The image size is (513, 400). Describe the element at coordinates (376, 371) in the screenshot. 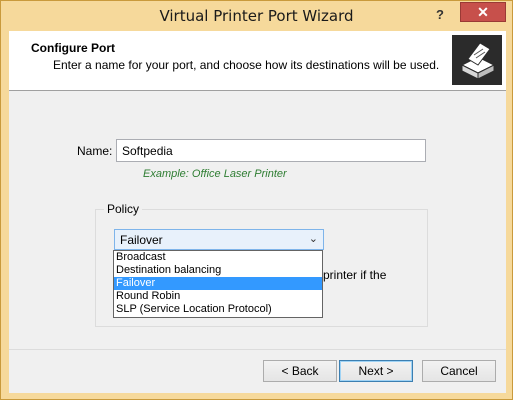

I see `next-button: Next >` at that location.